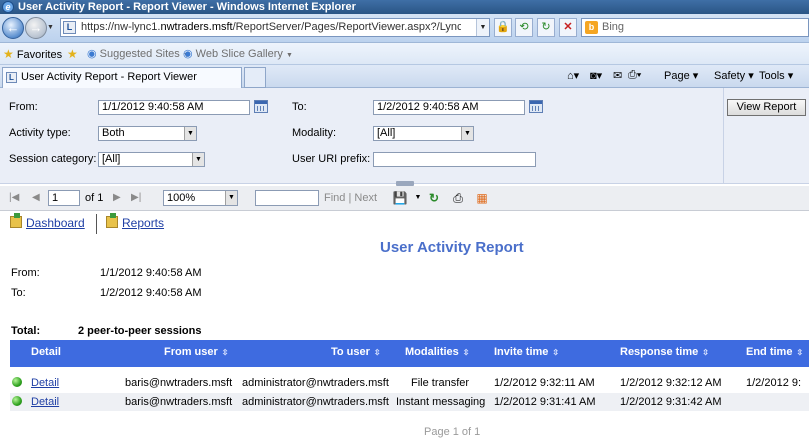  Describe the element at coordinates (36, 197) in the screenshot. I see `previous-page-icon: ◀` at that location.